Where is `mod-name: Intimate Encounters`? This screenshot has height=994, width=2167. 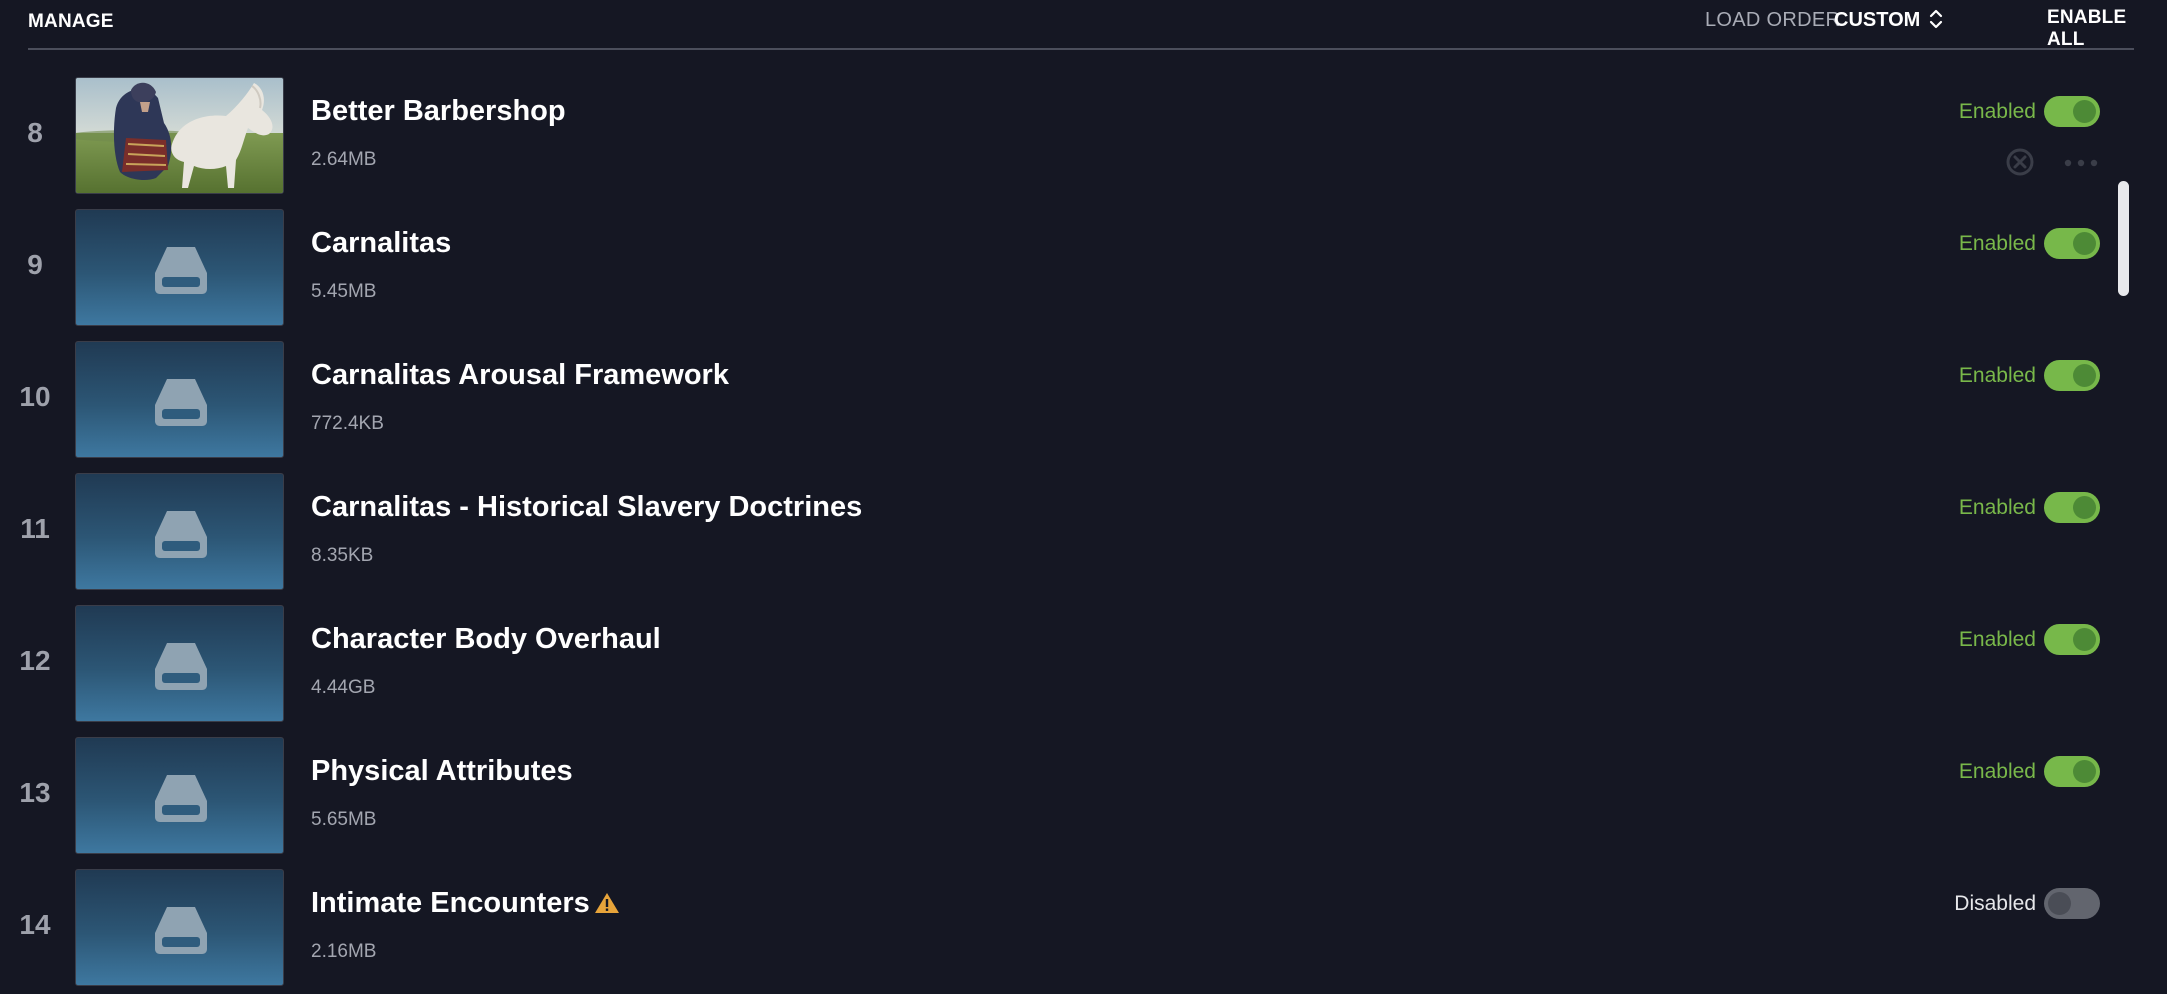
mod-name: Intimate Encounters is located at coordinates (450, 903).